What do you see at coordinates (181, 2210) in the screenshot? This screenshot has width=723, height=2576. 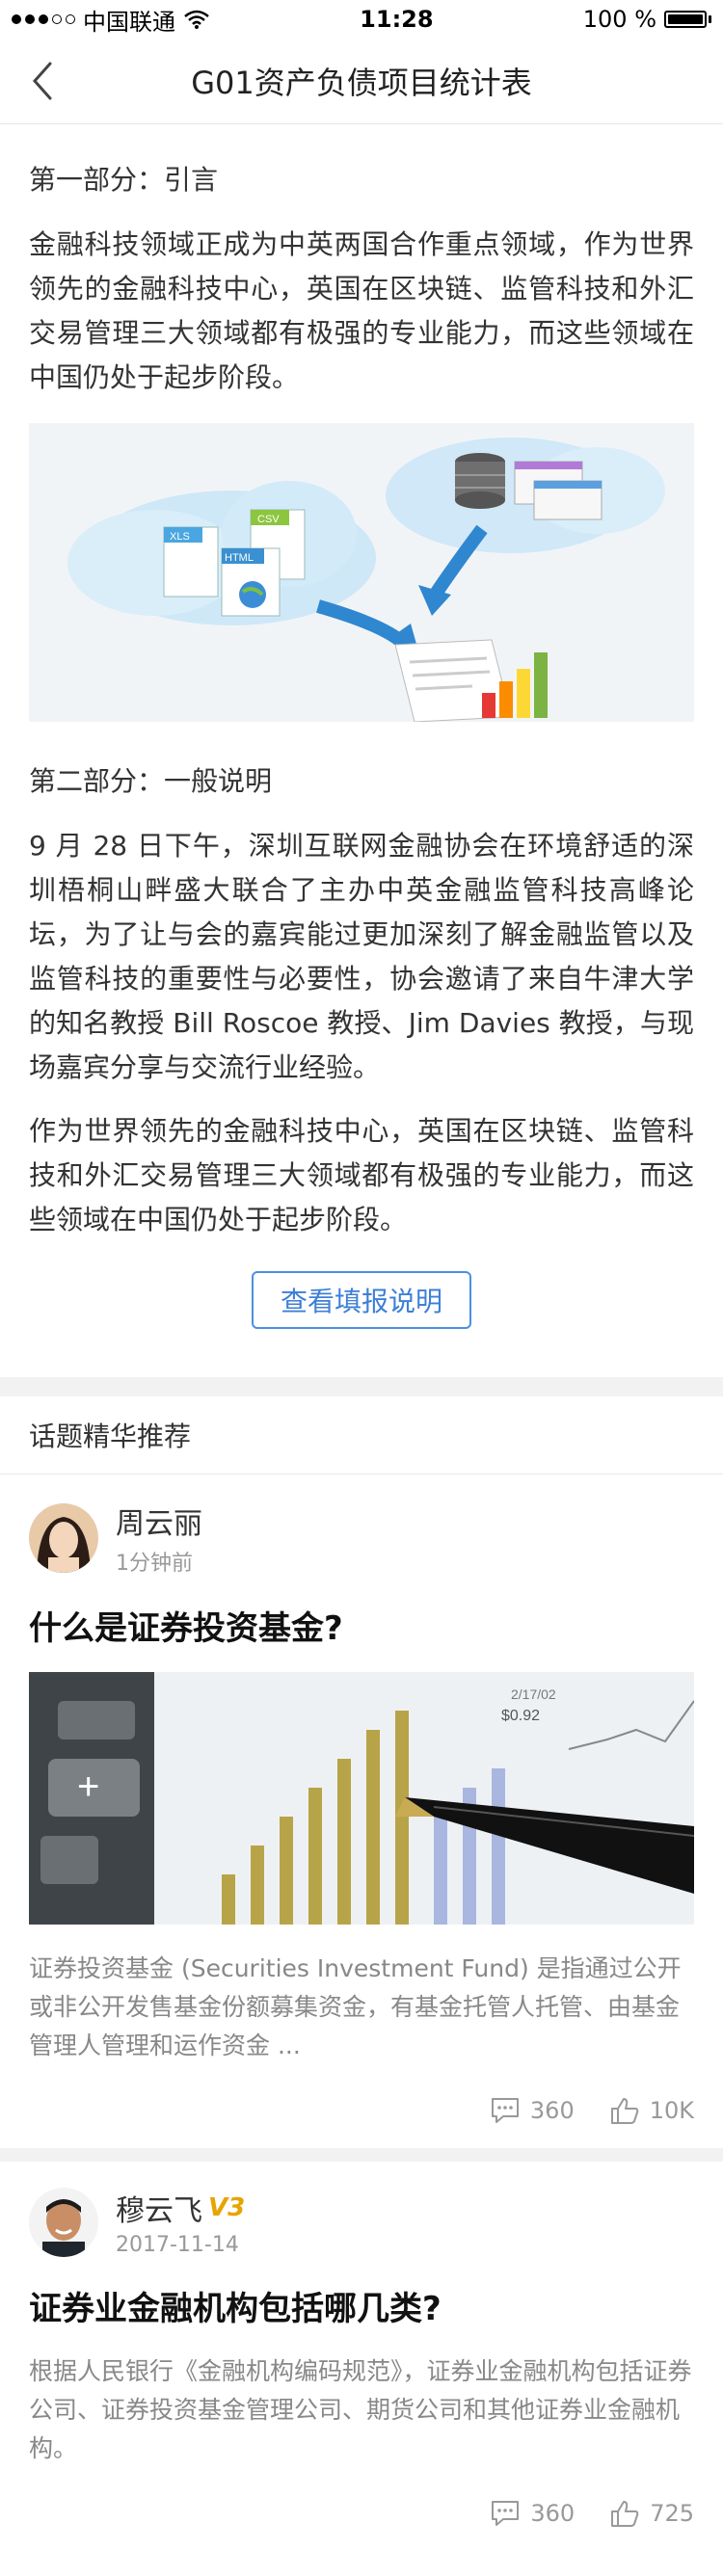 I see `author-name: 穆云飞 V3` at bounding box center [181, 2210].